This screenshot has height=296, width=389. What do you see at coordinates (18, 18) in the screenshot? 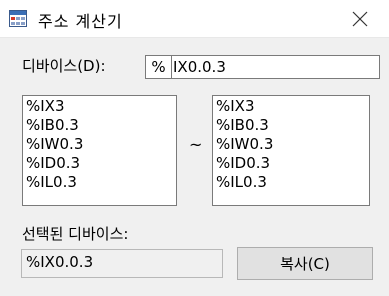
I see `calculator-grid-icon` at bounding box center [18, 18].